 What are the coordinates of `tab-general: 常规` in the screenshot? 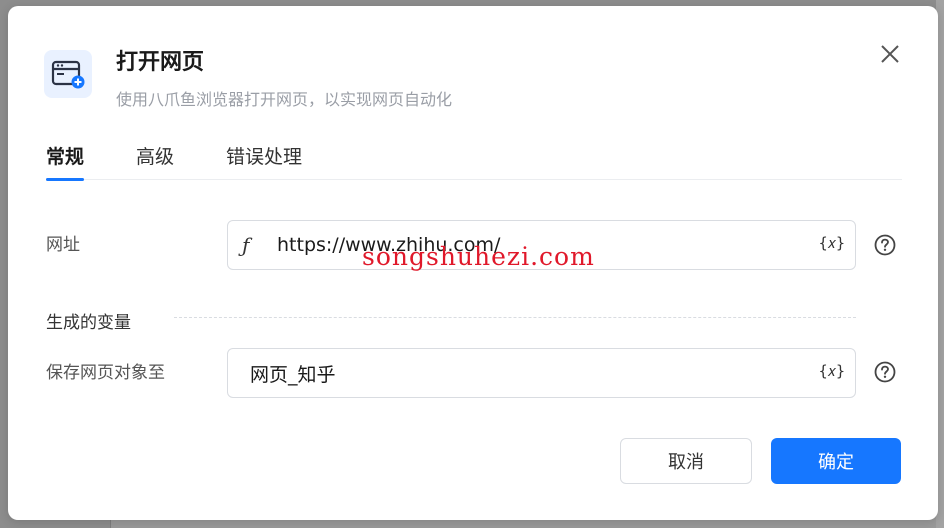 It's located at (65, 161).